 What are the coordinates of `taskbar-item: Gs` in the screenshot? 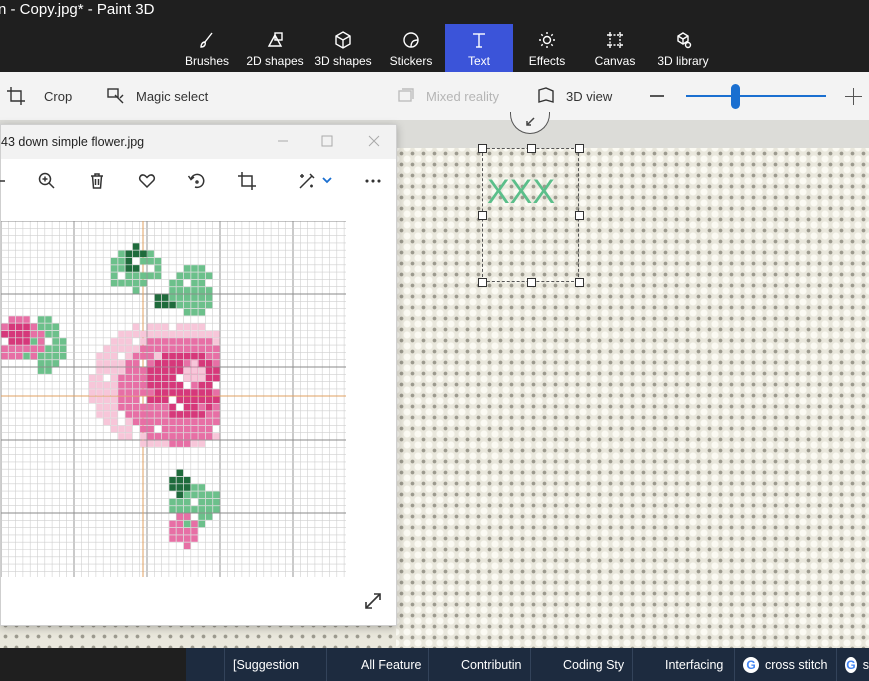 It's located at (852, 664).